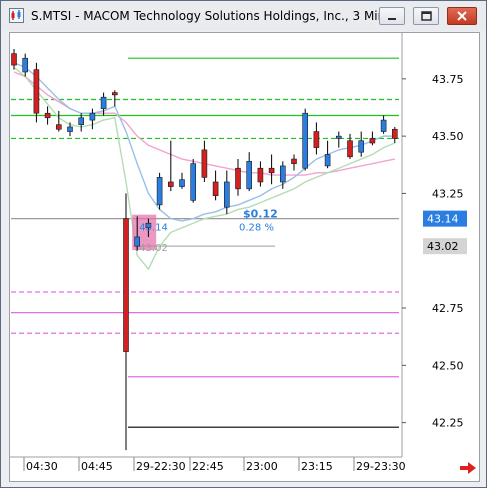 This screenshot has height=488, width=487. I want to click on restore-button, so click(426, 16).